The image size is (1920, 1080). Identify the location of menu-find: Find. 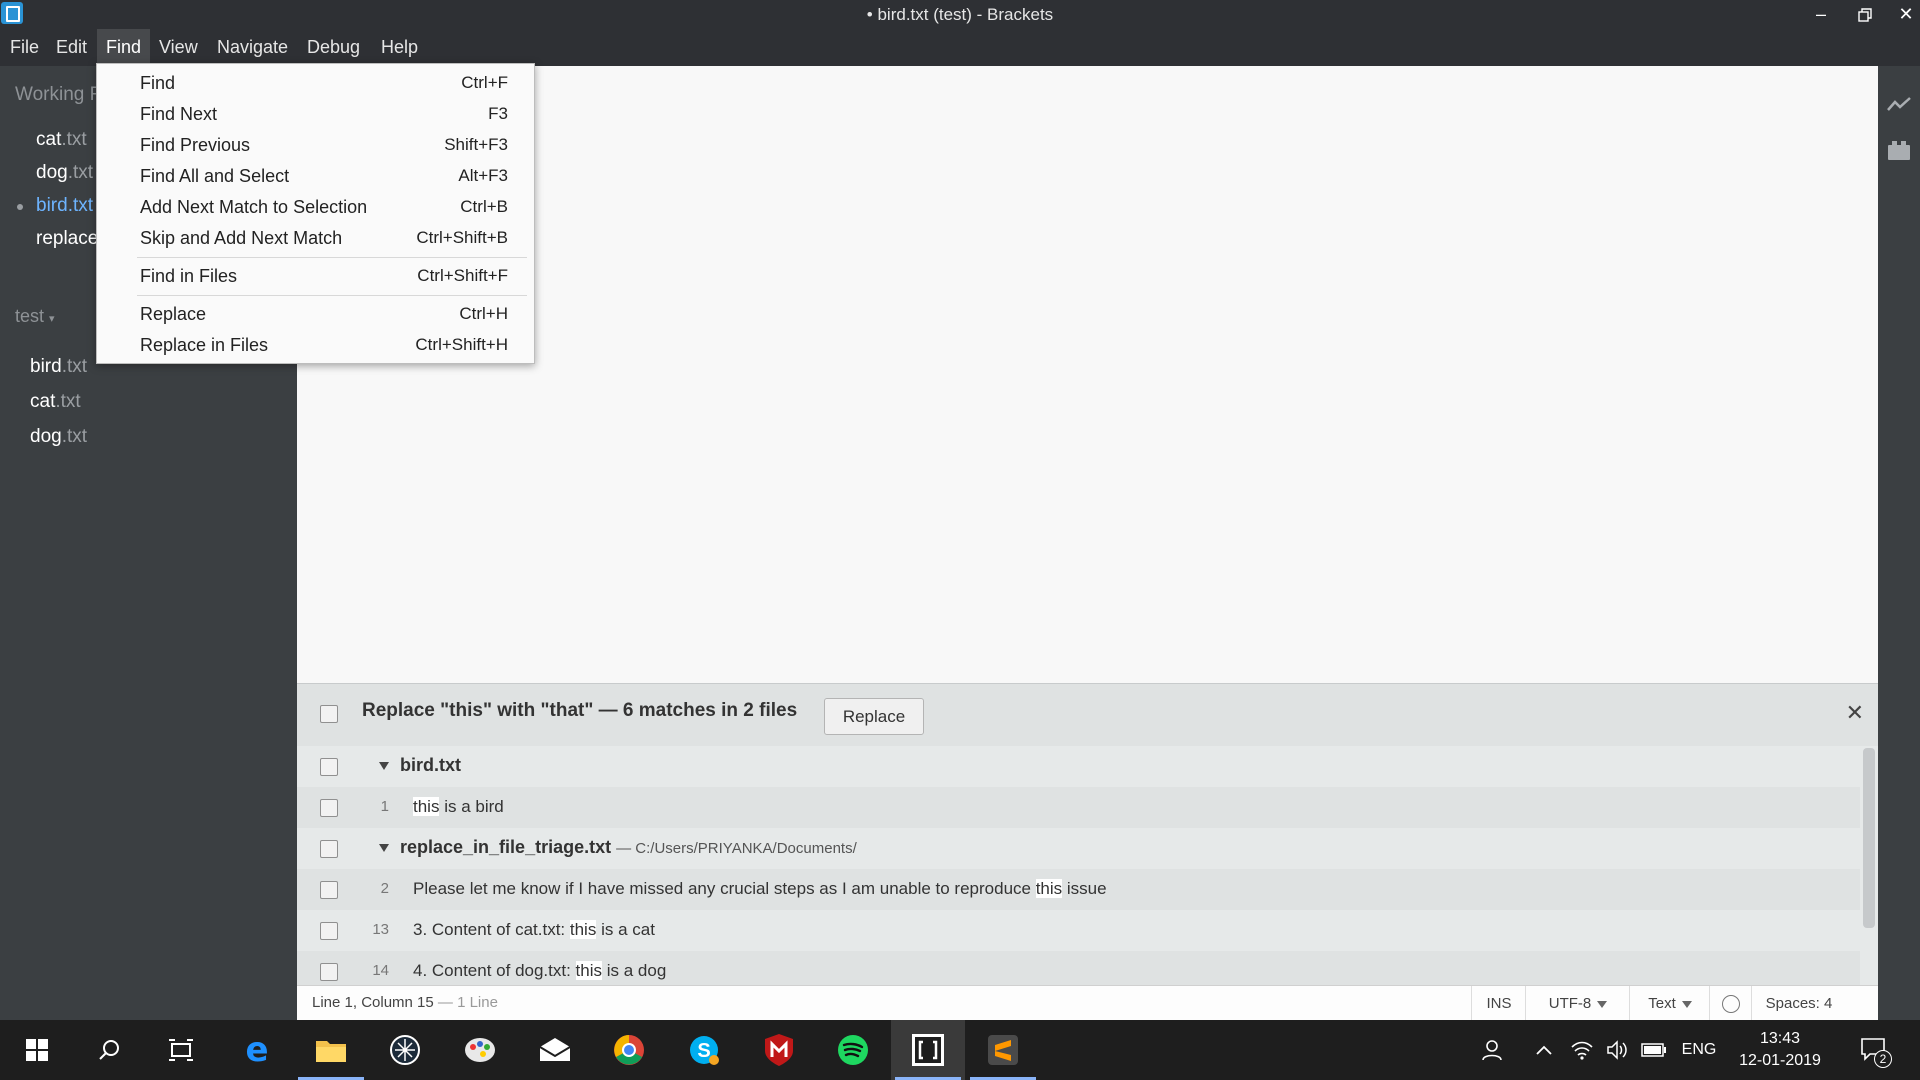
(124, 47).